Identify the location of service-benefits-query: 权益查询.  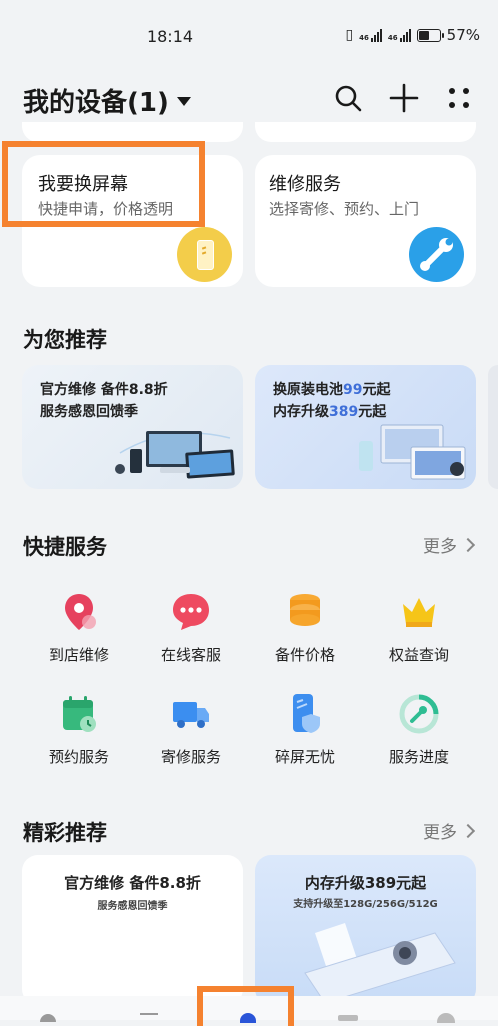
(419, 627).